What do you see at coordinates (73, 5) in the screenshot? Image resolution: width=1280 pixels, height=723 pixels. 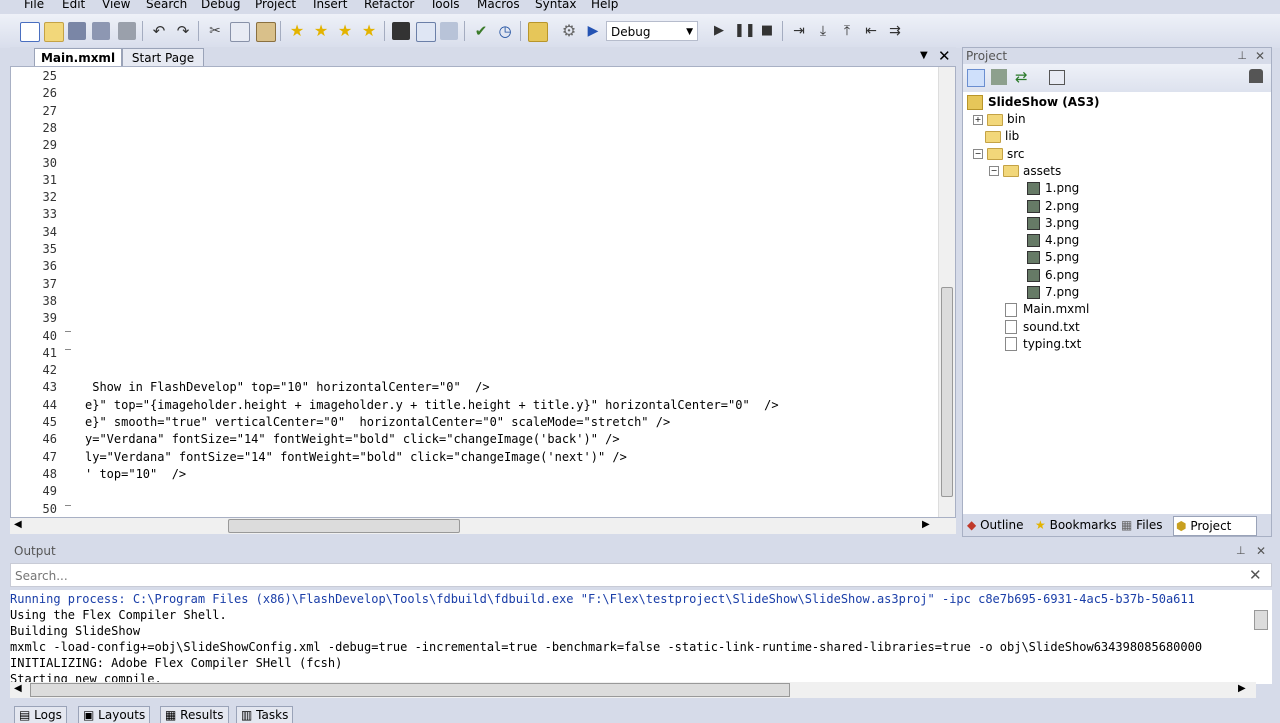 I see `menu-edit: Edit` at bounding box center [73, 5].